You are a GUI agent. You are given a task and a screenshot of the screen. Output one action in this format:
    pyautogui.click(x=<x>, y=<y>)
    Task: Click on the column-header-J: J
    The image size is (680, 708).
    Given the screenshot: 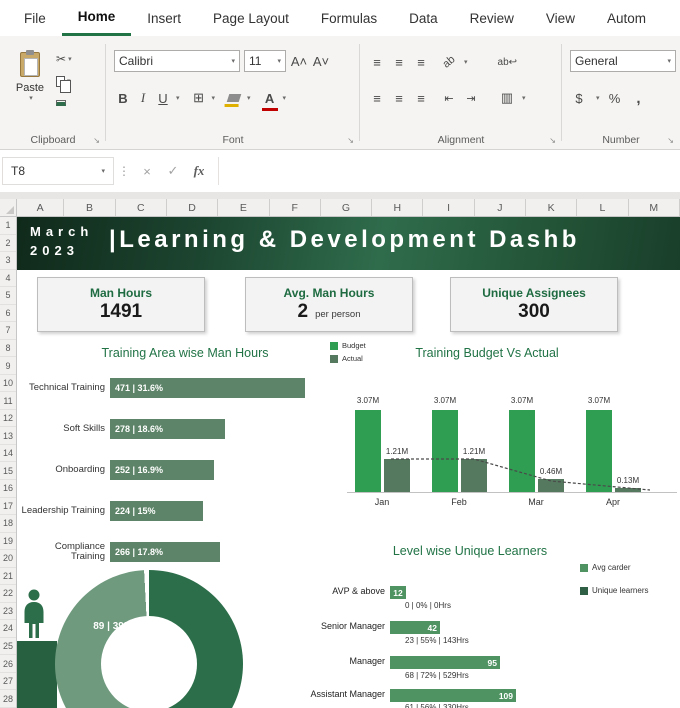 What is the action you would take?
    pyautogui.click(x=501, y=207)
    